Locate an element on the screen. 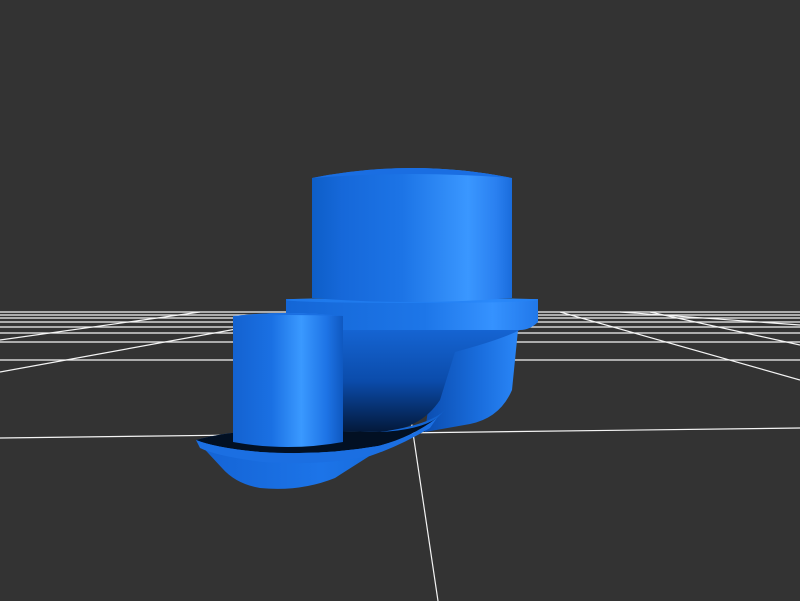 This screenshot has width=800, height=601. side-post is located at coordinates (288, 380).